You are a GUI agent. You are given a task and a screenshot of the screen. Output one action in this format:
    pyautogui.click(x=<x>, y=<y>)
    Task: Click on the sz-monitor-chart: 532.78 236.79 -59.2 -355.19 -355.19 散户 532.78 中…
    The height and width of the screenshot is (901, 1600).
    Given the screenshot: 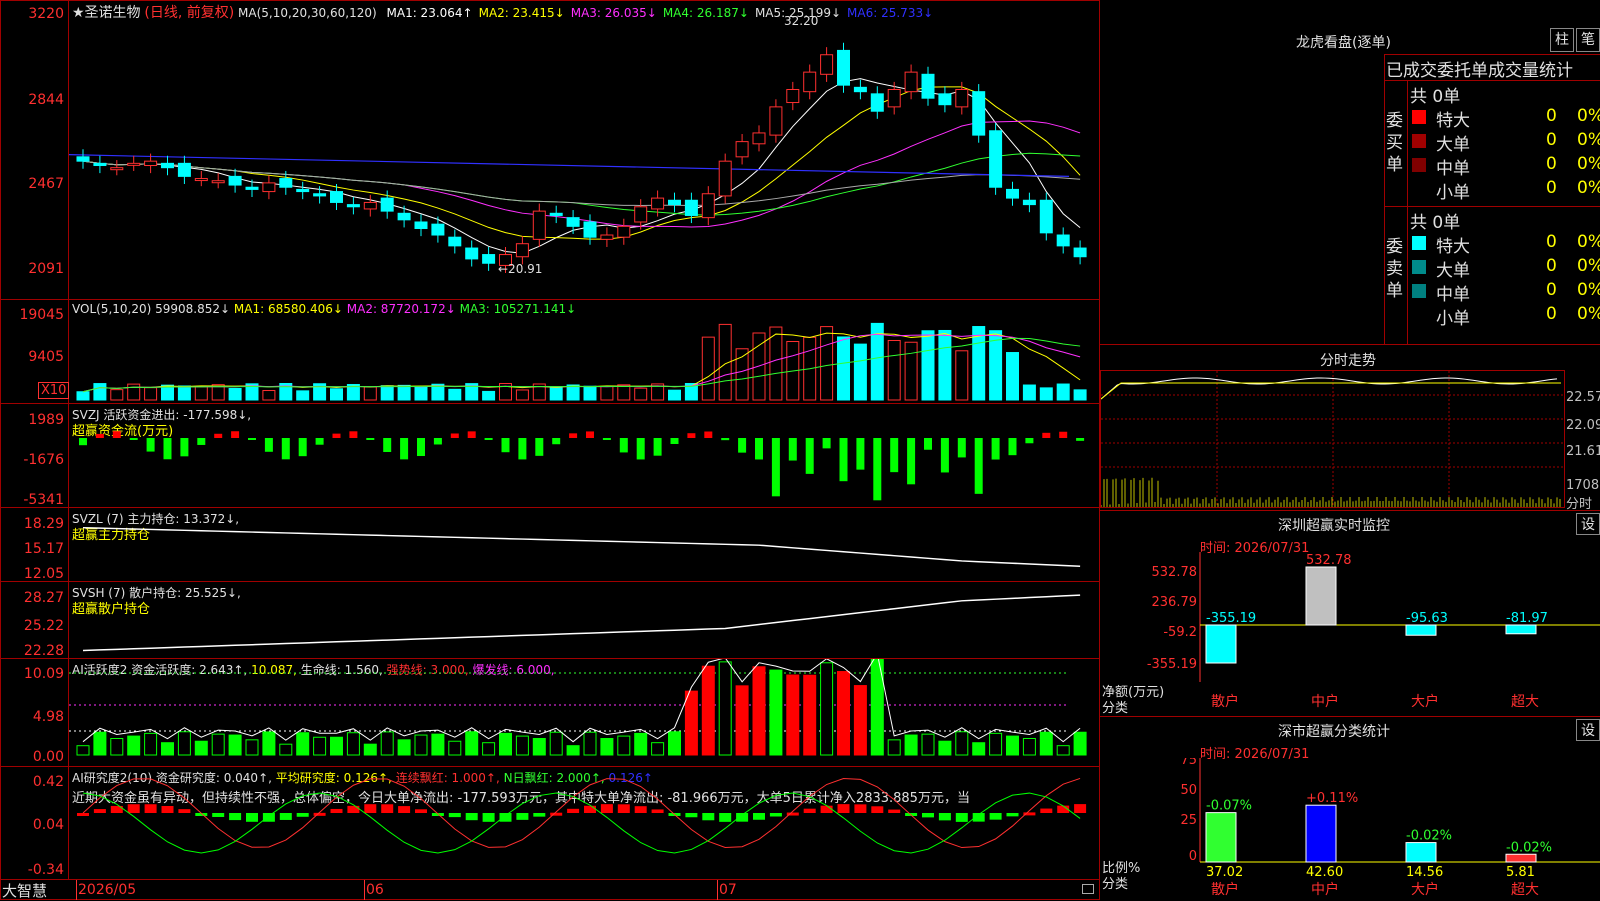 What is the action you would take?
    pyautogui.click(x=1350, y=632)
    